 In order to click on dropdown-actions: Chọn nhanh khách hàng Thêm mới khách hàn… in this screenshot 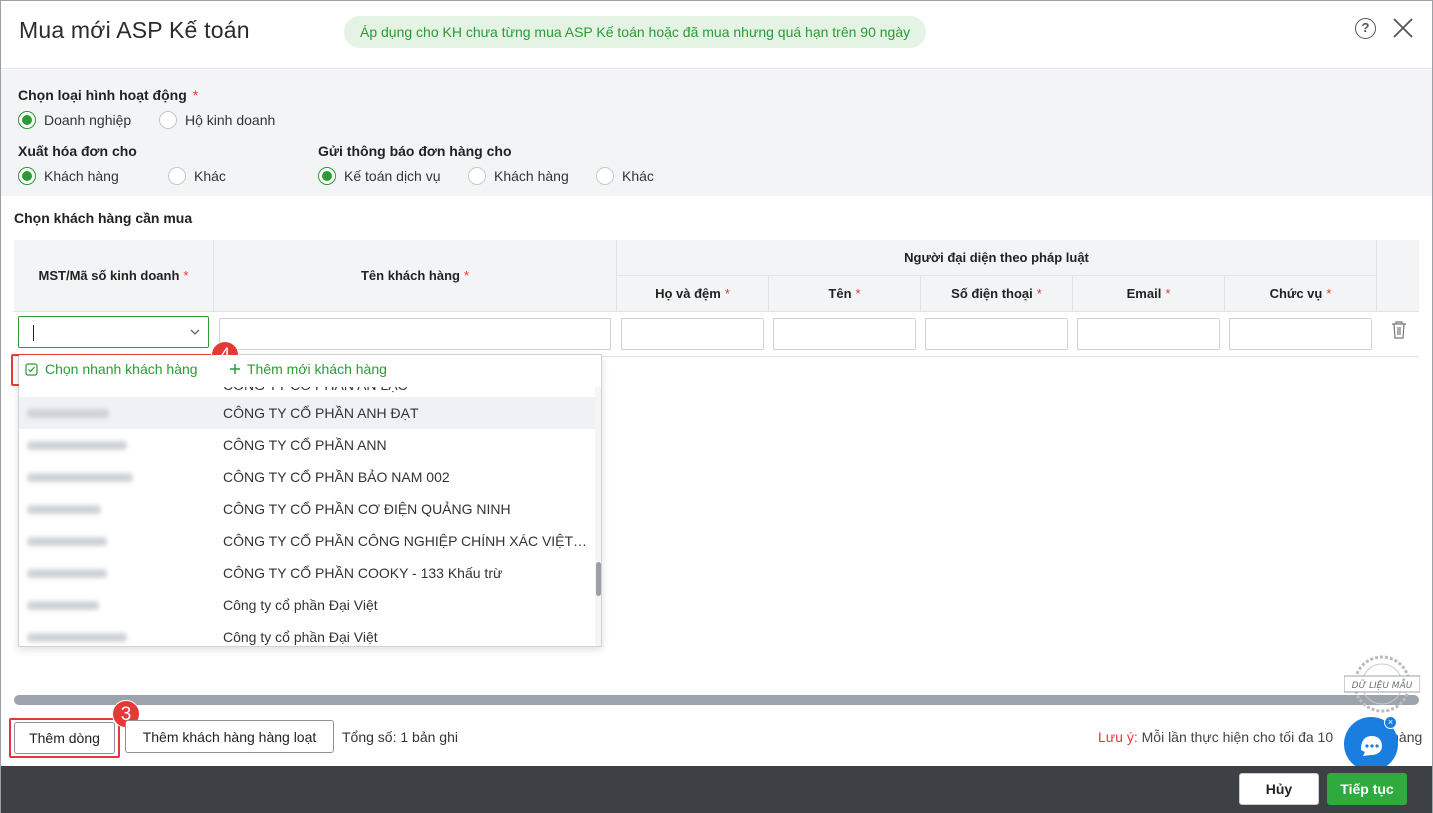, I will do `click(310, 371)`.